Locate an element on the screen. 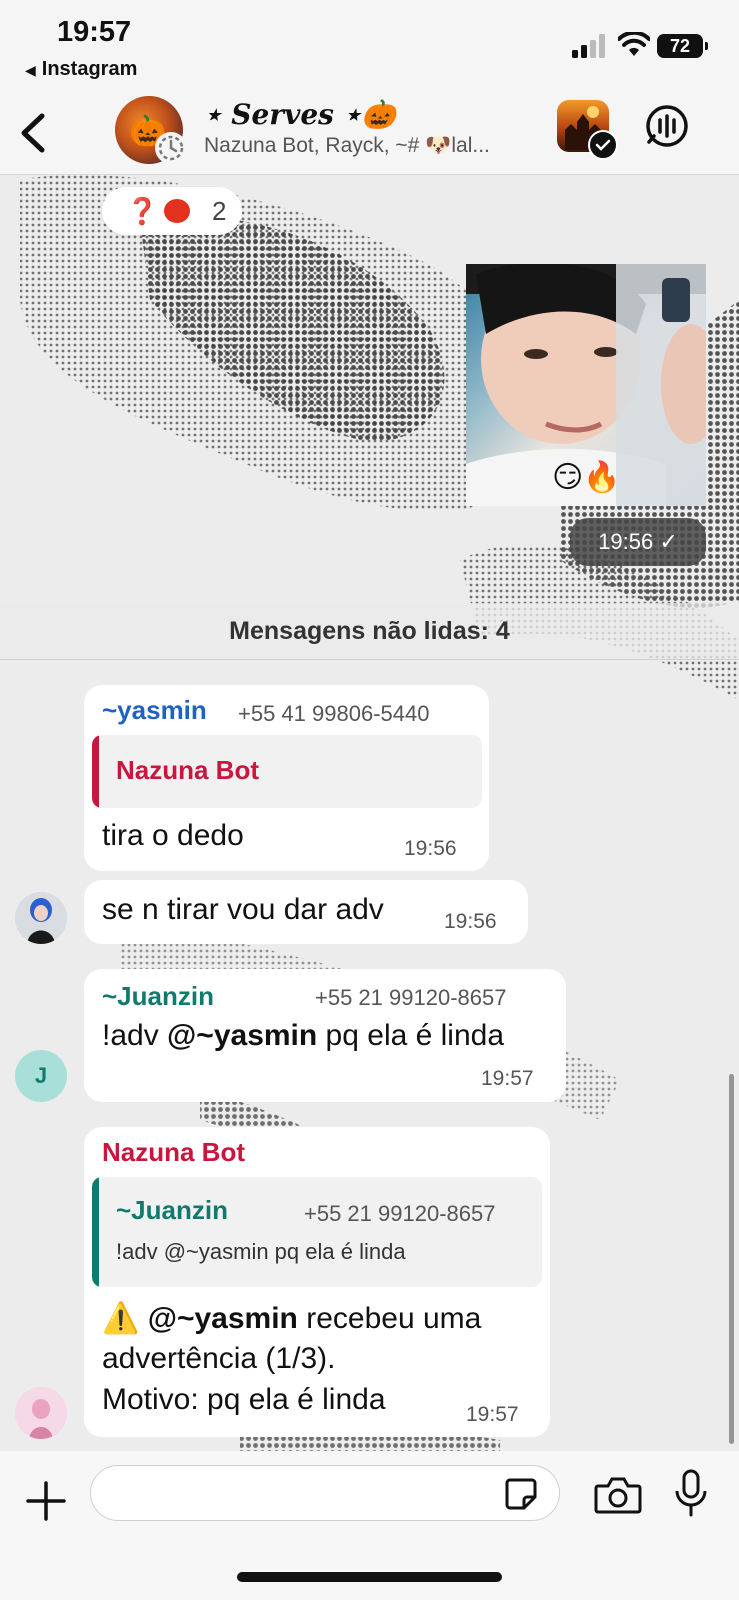 Image resolution: width=739 pixels, height=1600 pixels. quote-phone: +55 21 99120-8657 is located at coordinates (400, 1213).